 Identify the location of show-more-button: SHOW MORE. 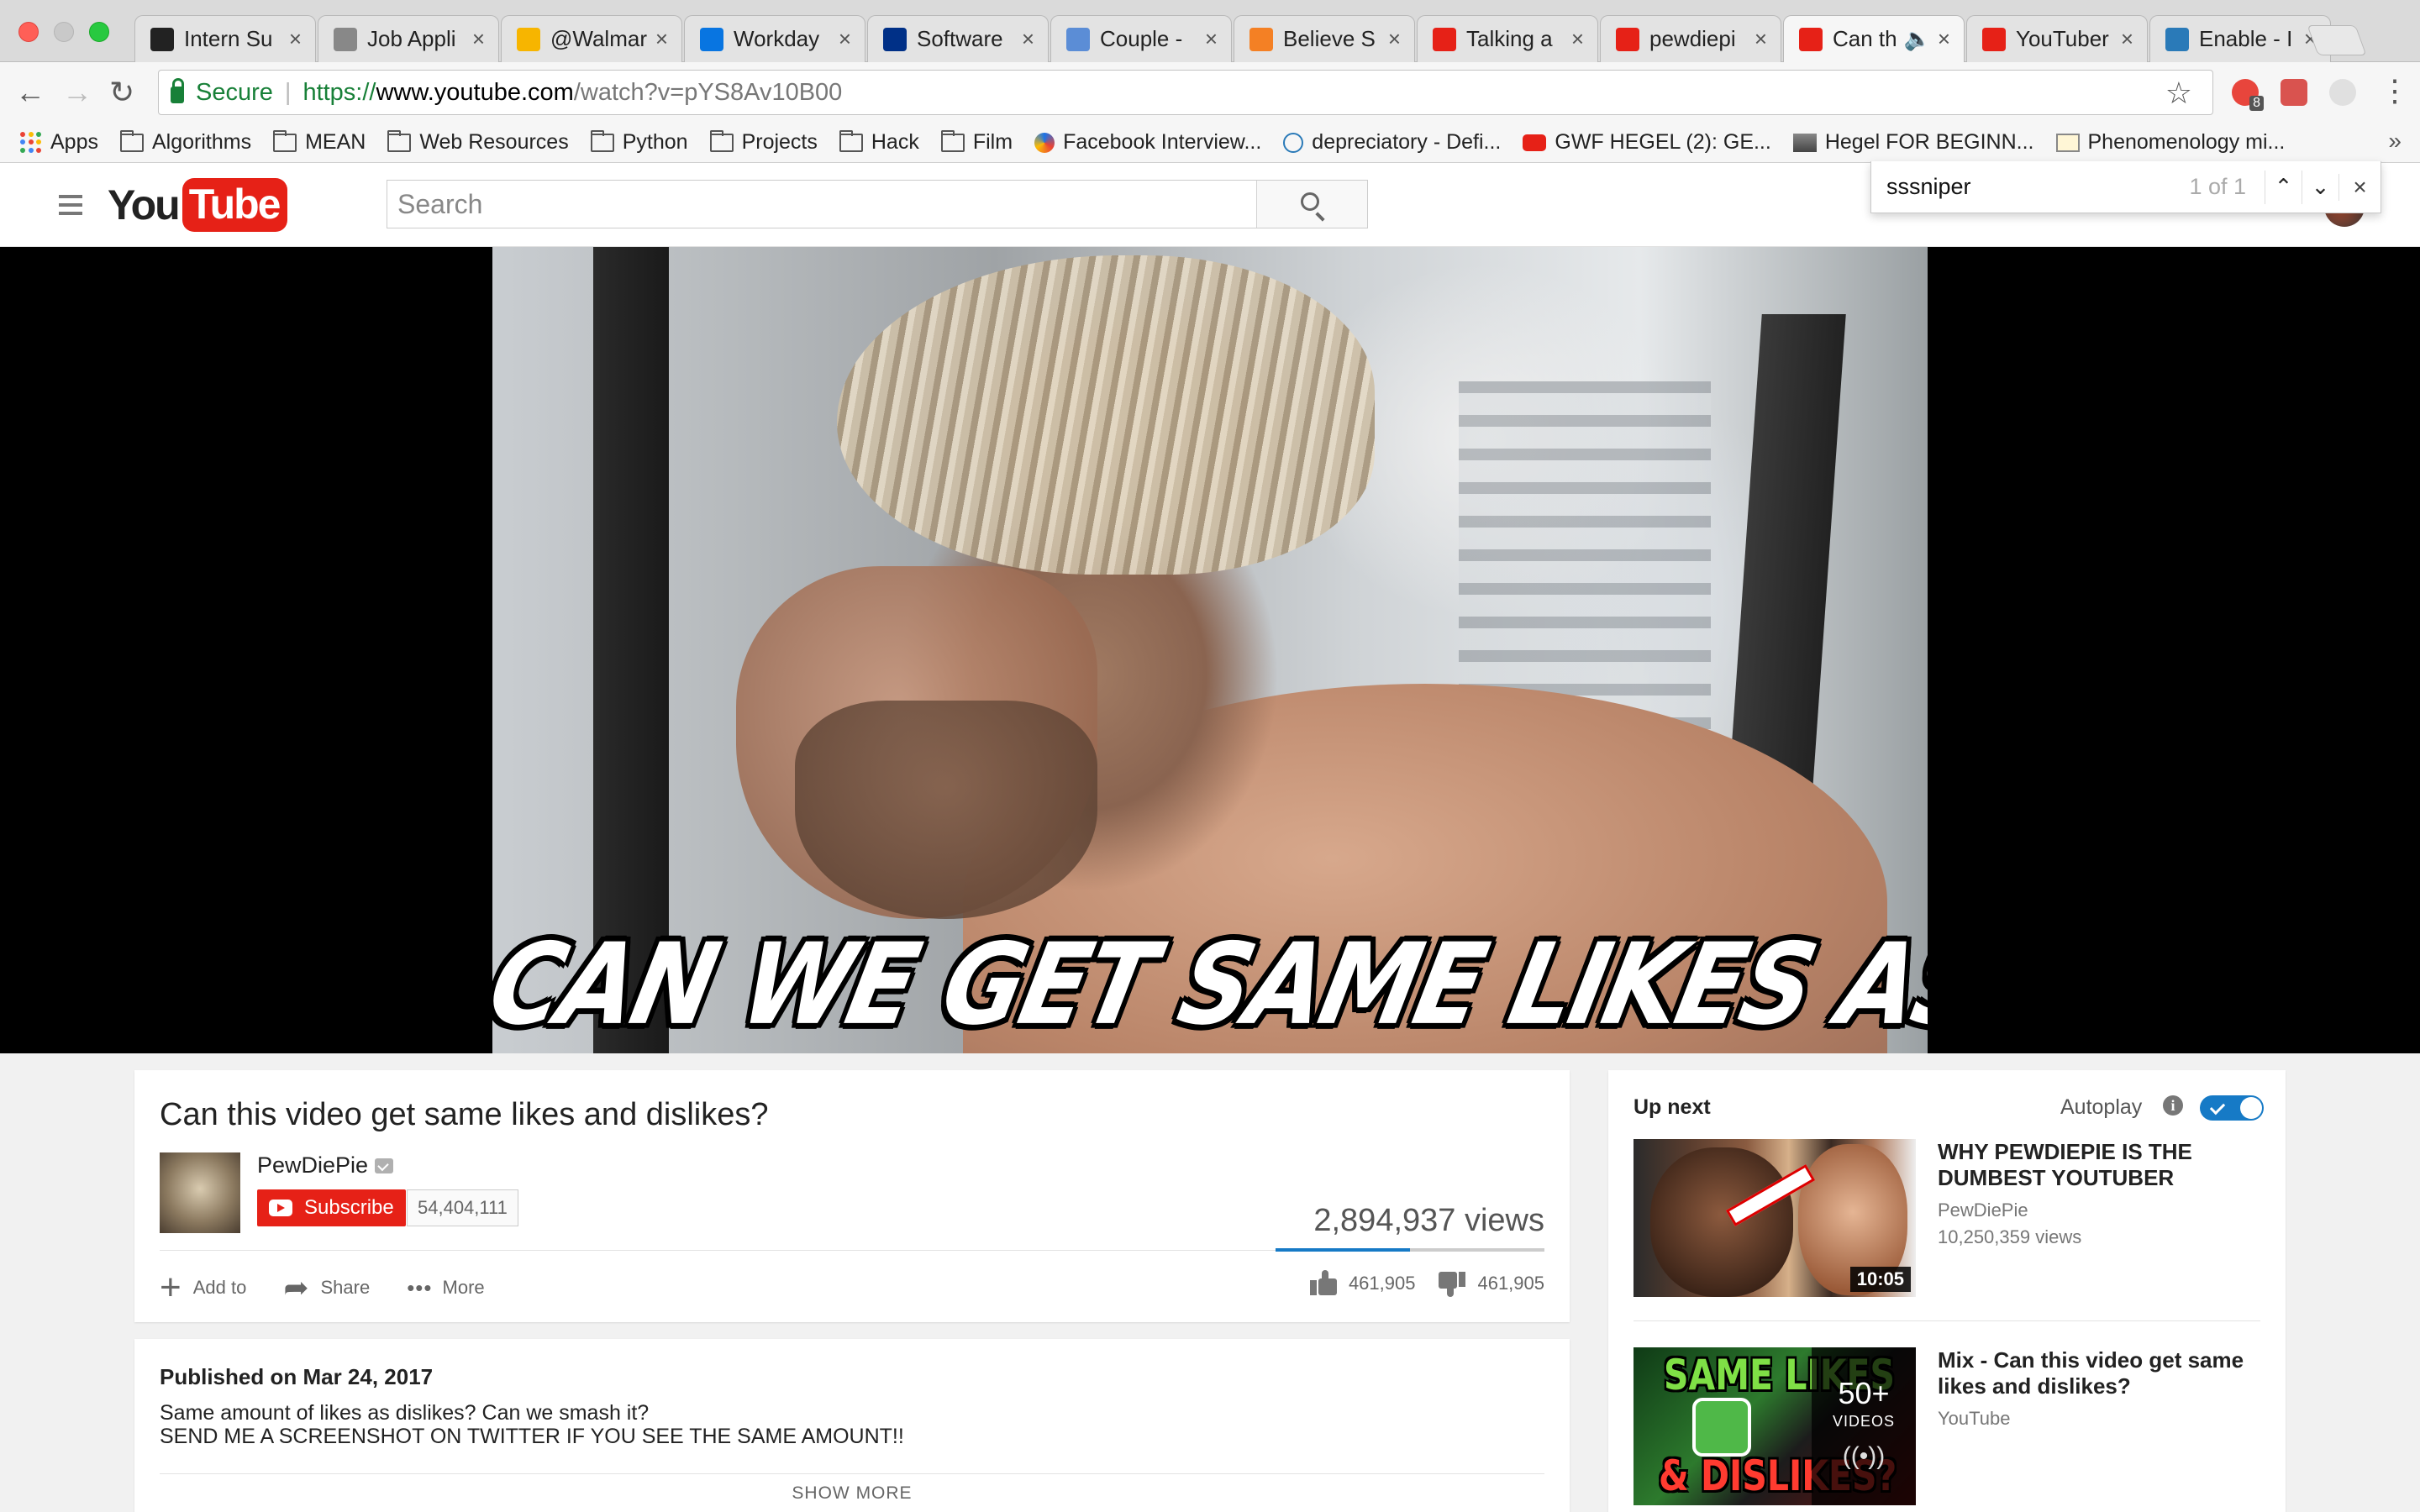
(852, 1493).